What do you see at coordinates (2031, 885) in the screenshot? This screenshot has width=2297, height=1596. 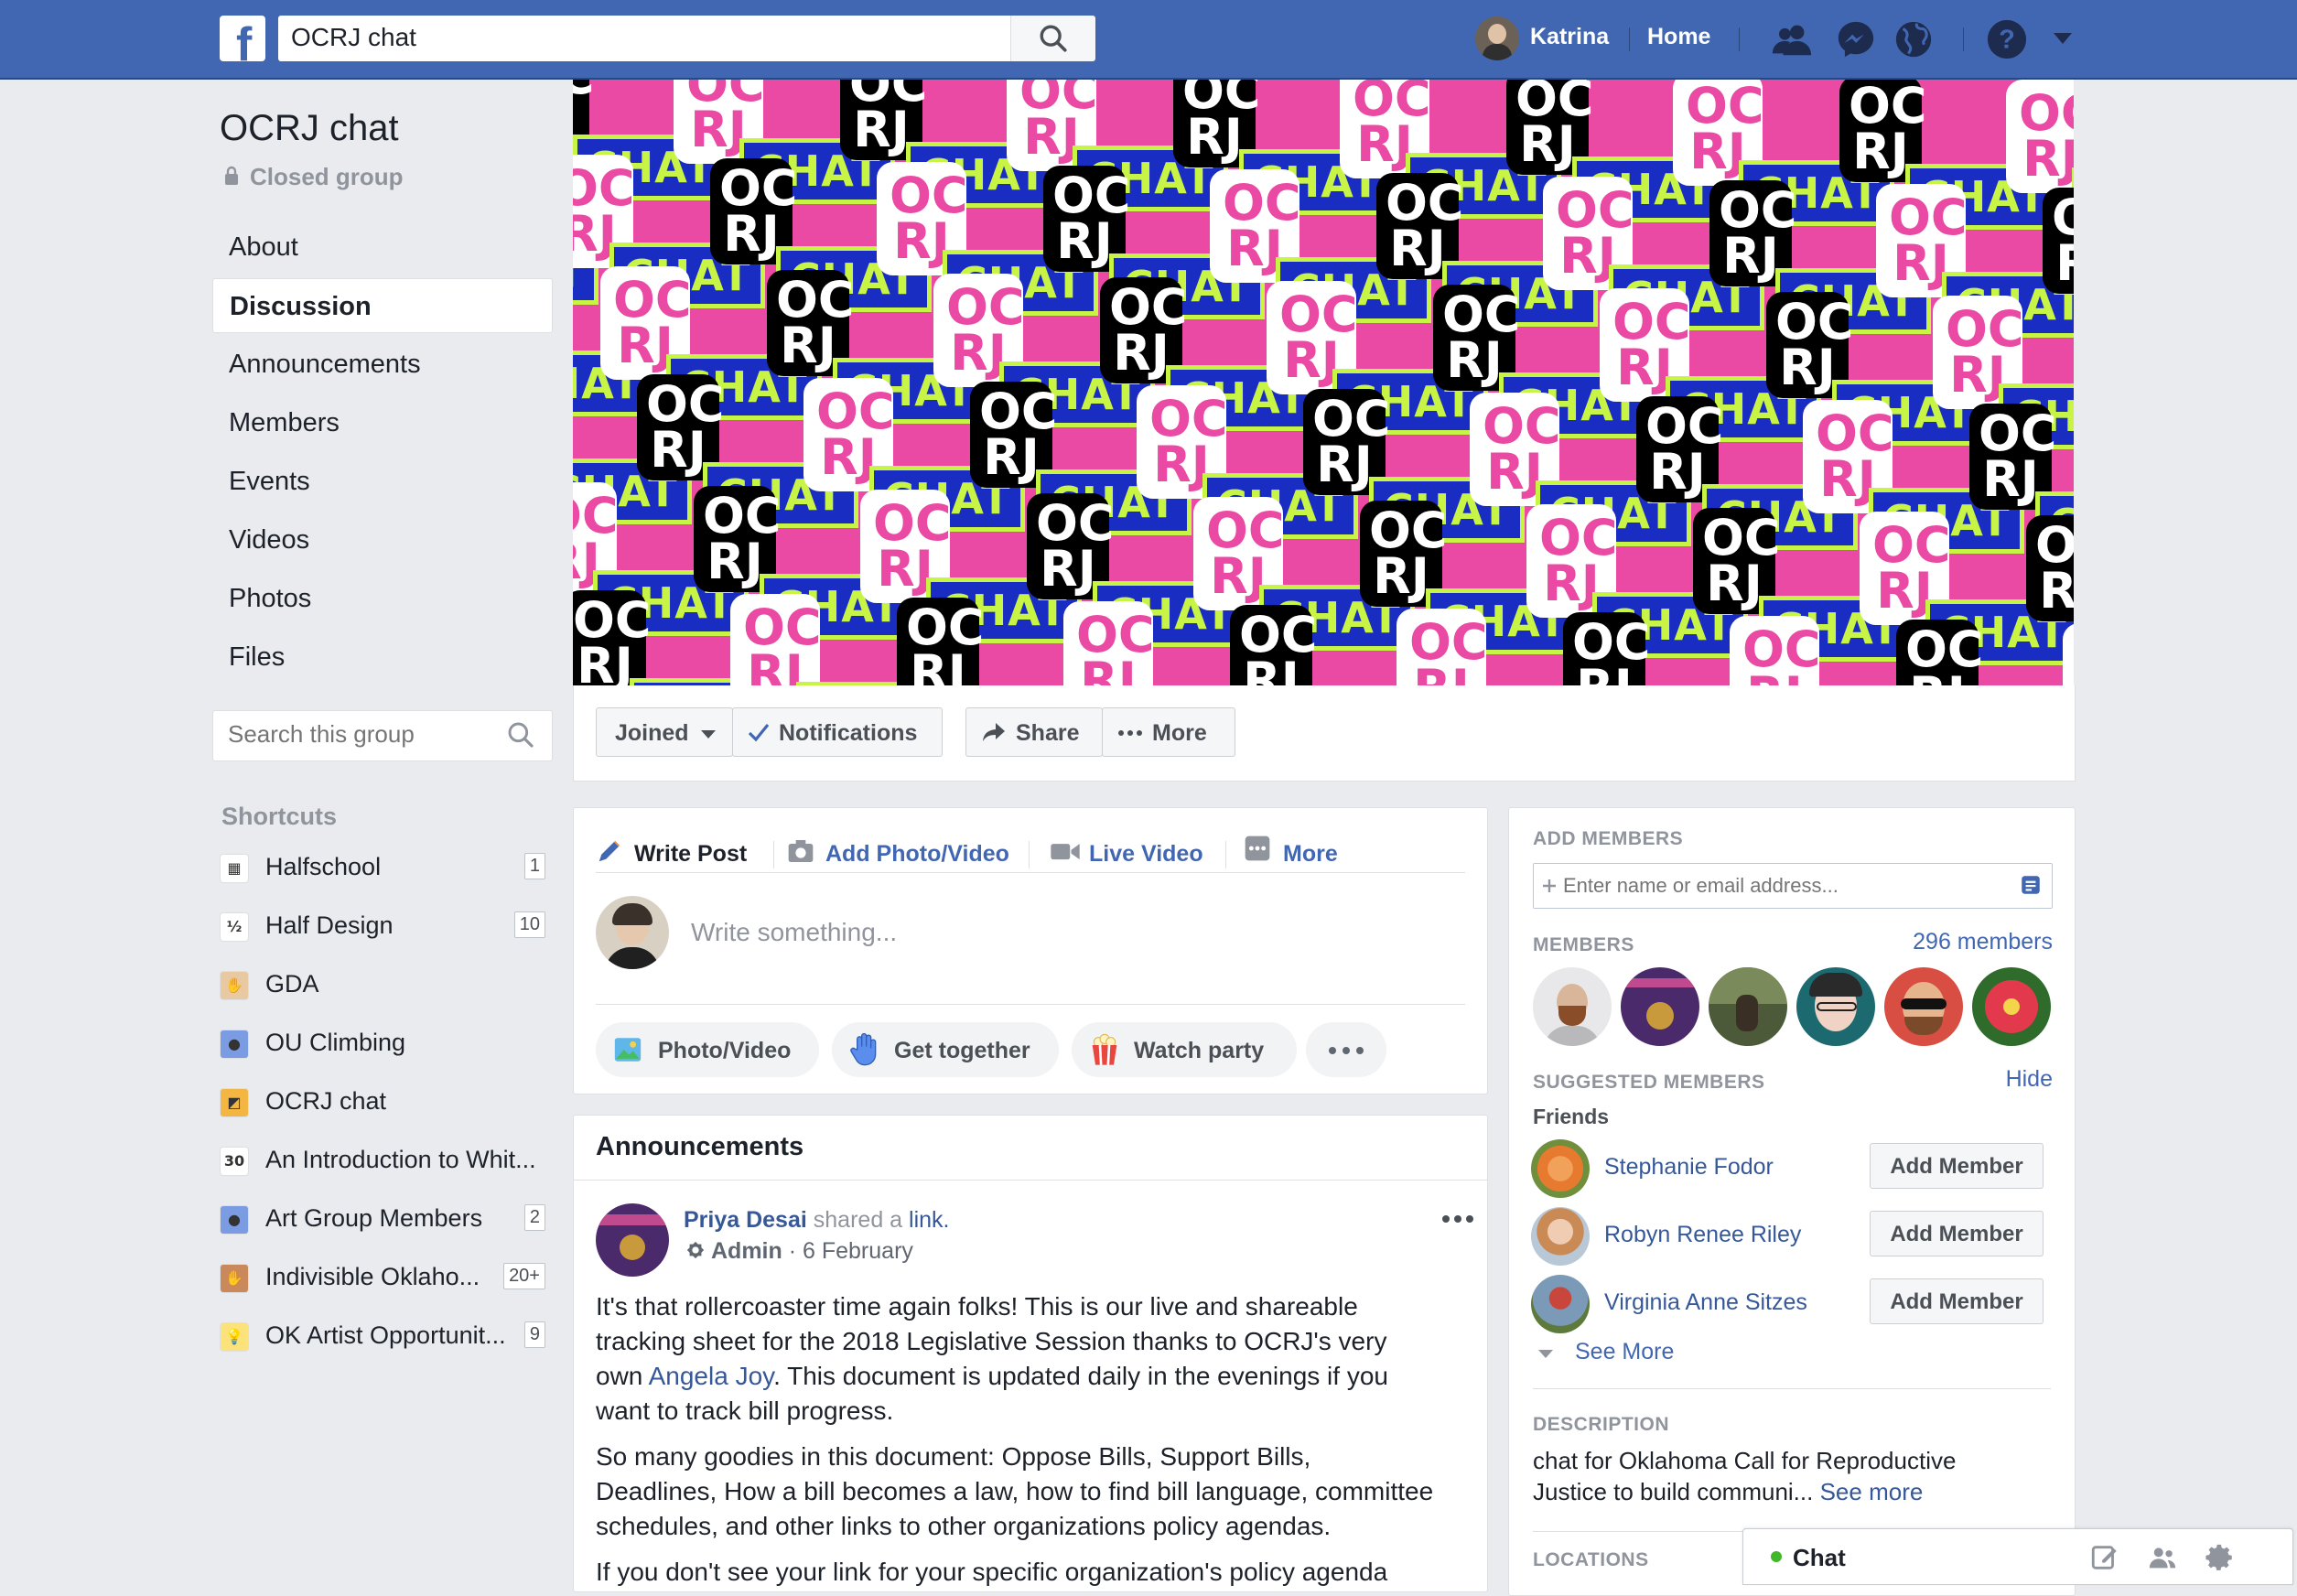 I see `address-book-icon` at bounding box center [2031, 885].